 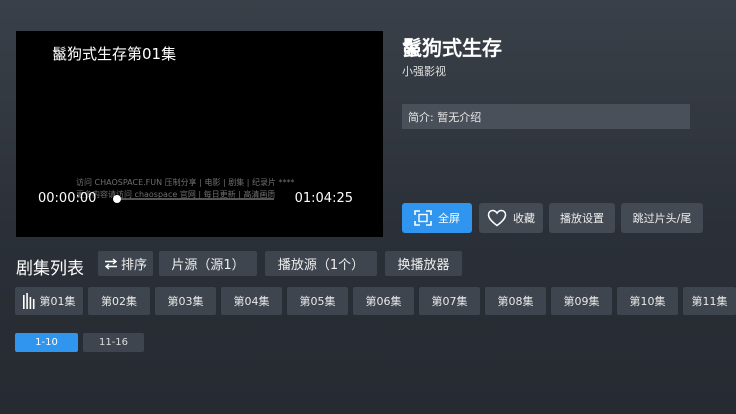 I want to click on switch-player-button: 换播放器, so click(x=423, y=263).